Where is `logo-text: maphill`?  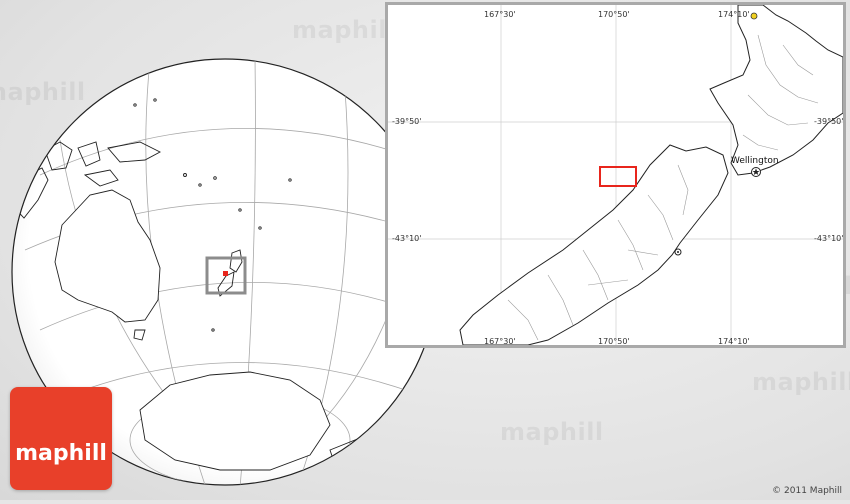
logo-text: maphill is located at coordinates (61, 453).